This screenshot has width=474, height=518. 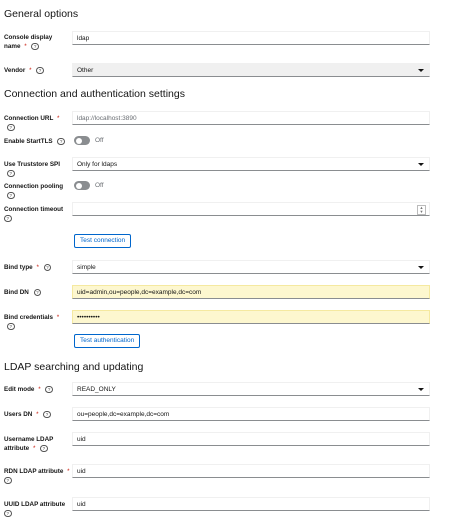 I want to click on users-dn-label: Users DN * ?, so click(x=37, y=414).